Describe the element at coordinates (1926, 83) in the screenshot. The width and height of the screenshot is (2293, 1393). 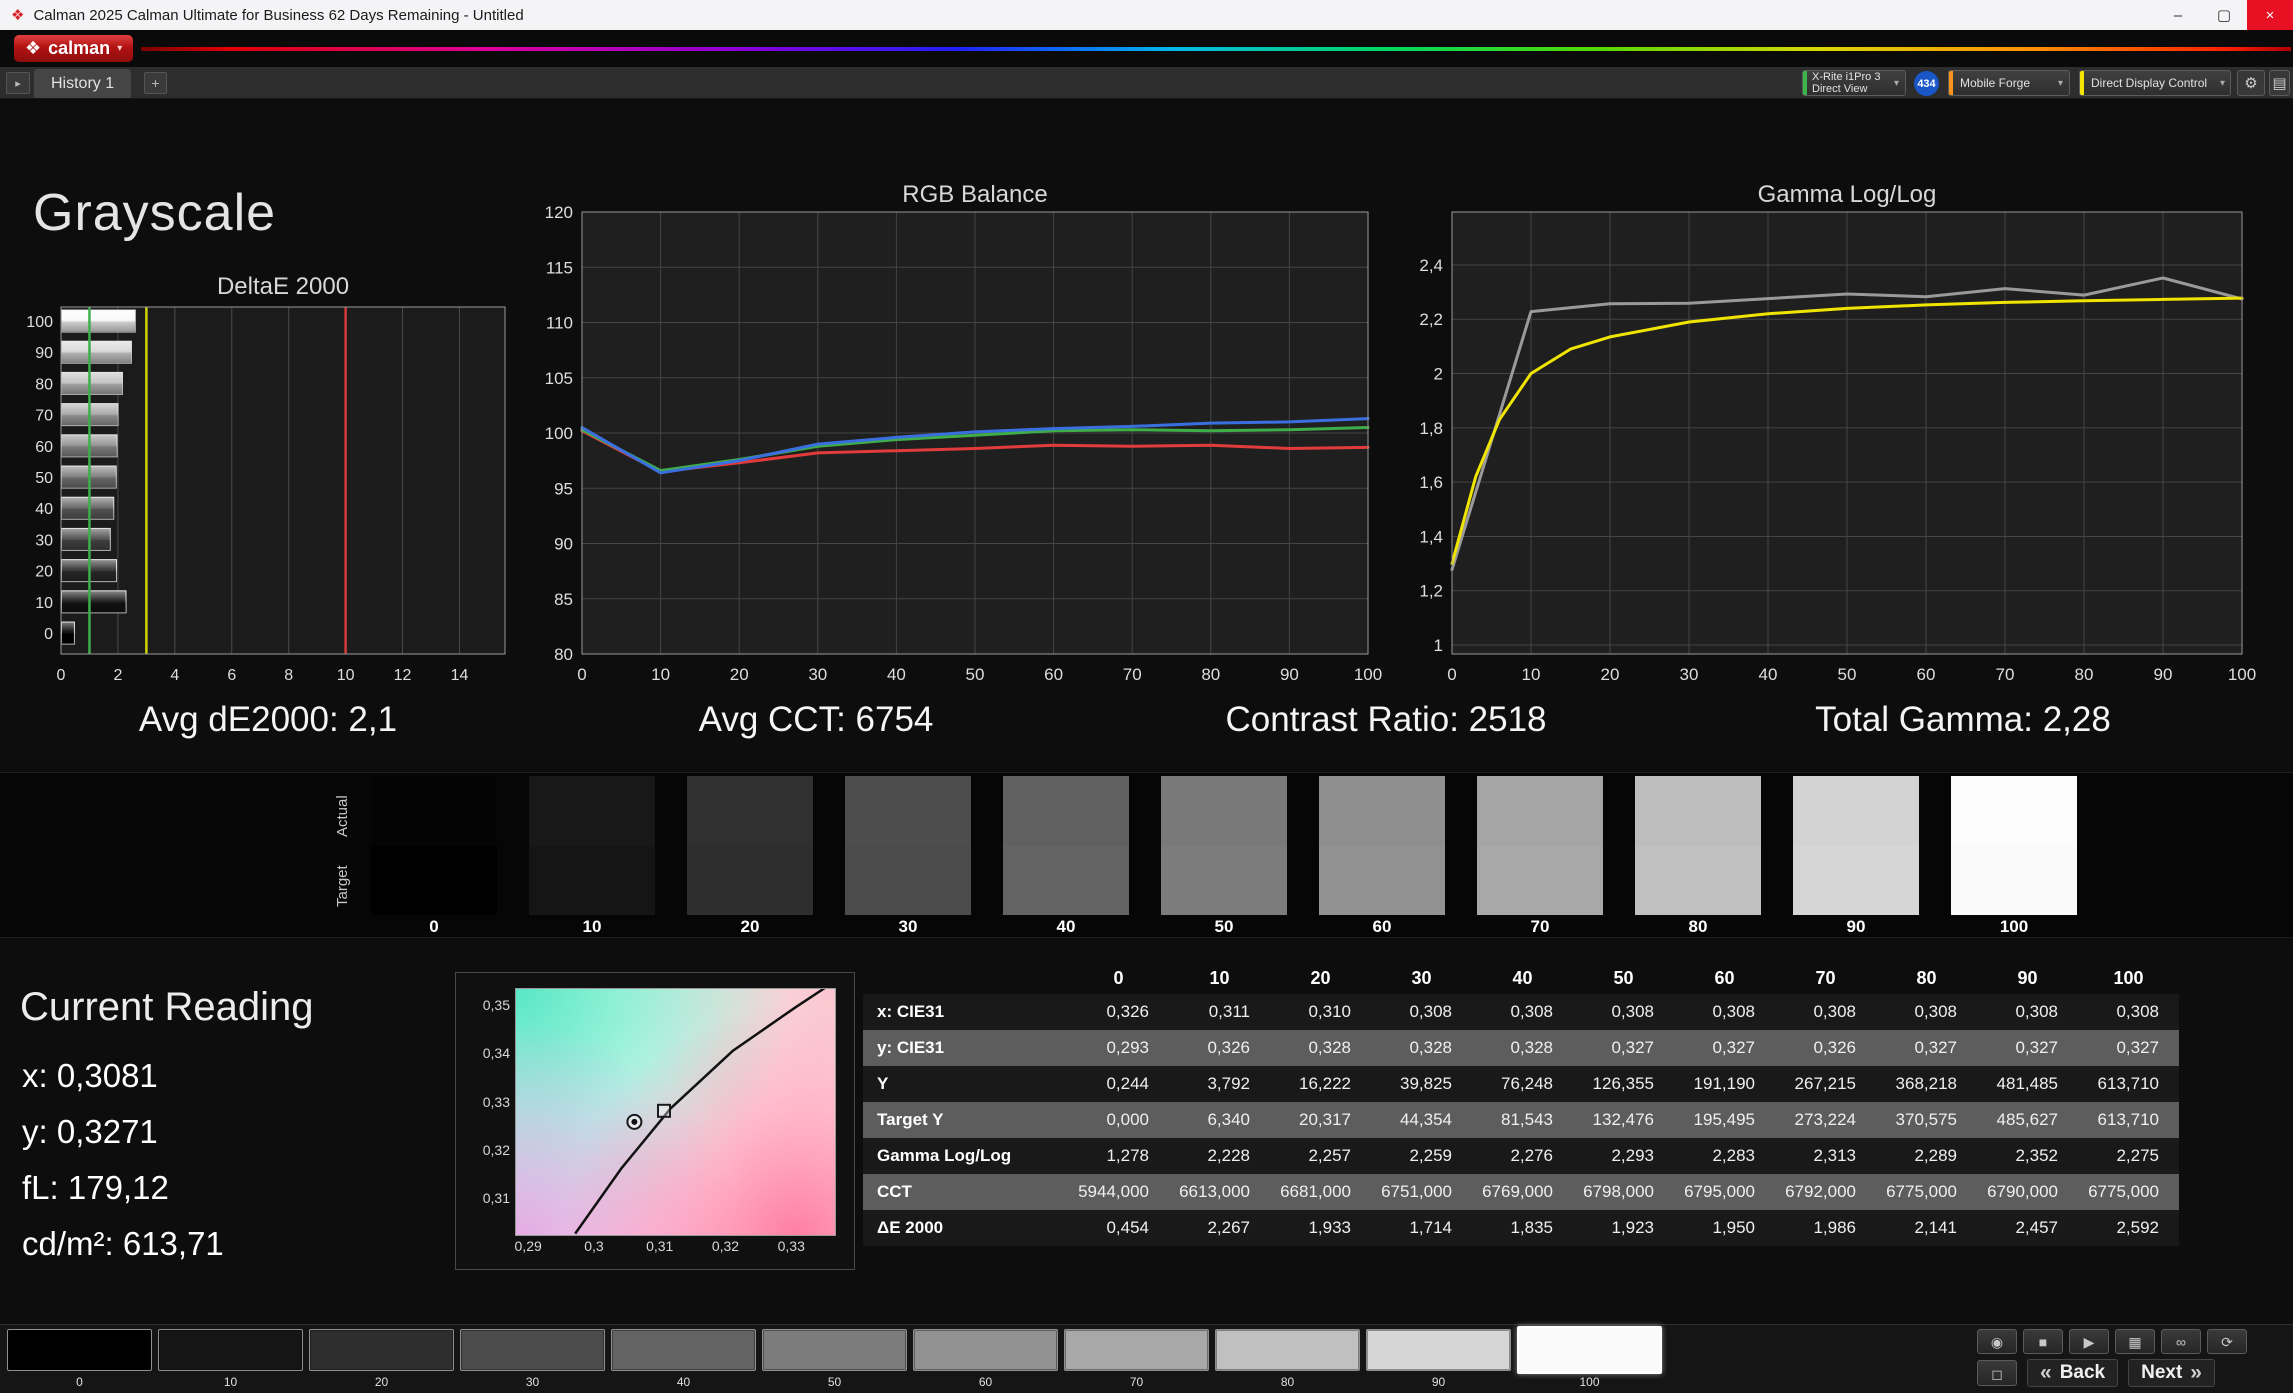
I see `meter-count-badge: 434` at that location.